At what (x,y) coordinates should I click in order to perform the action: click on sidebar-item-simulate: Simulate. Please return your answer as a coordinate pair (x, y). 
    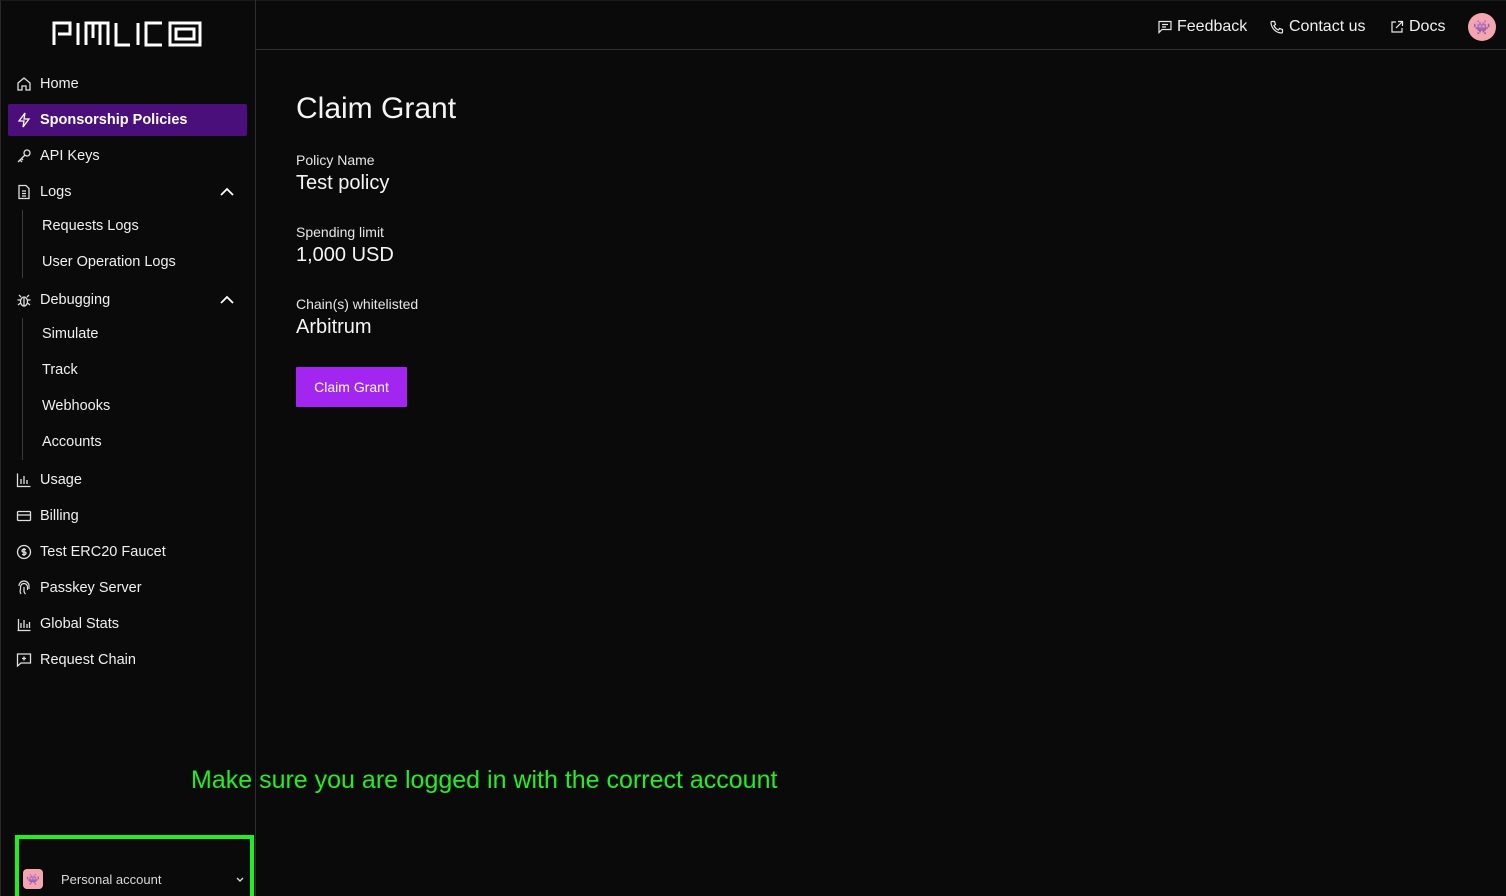
    Looking at the image, I should click on (66, 334).